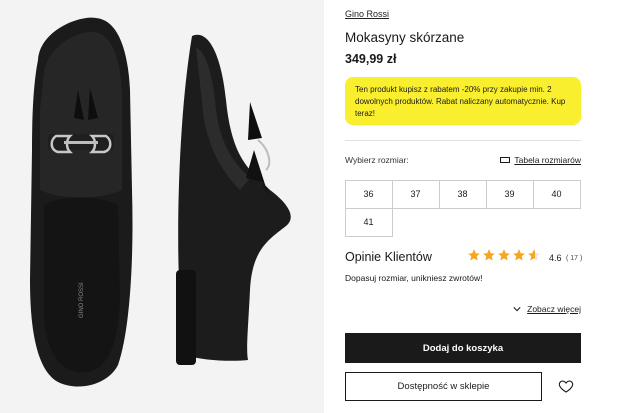  I want to click on heart-icon, so click(566, 386).